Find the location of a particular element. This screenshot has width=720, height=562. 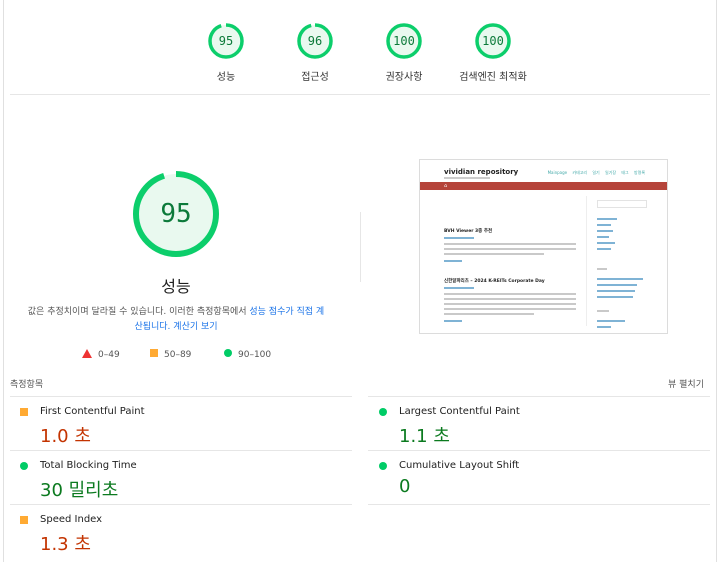

metric-name: Largest Contentful Paint is located at coordinates (459, 411).